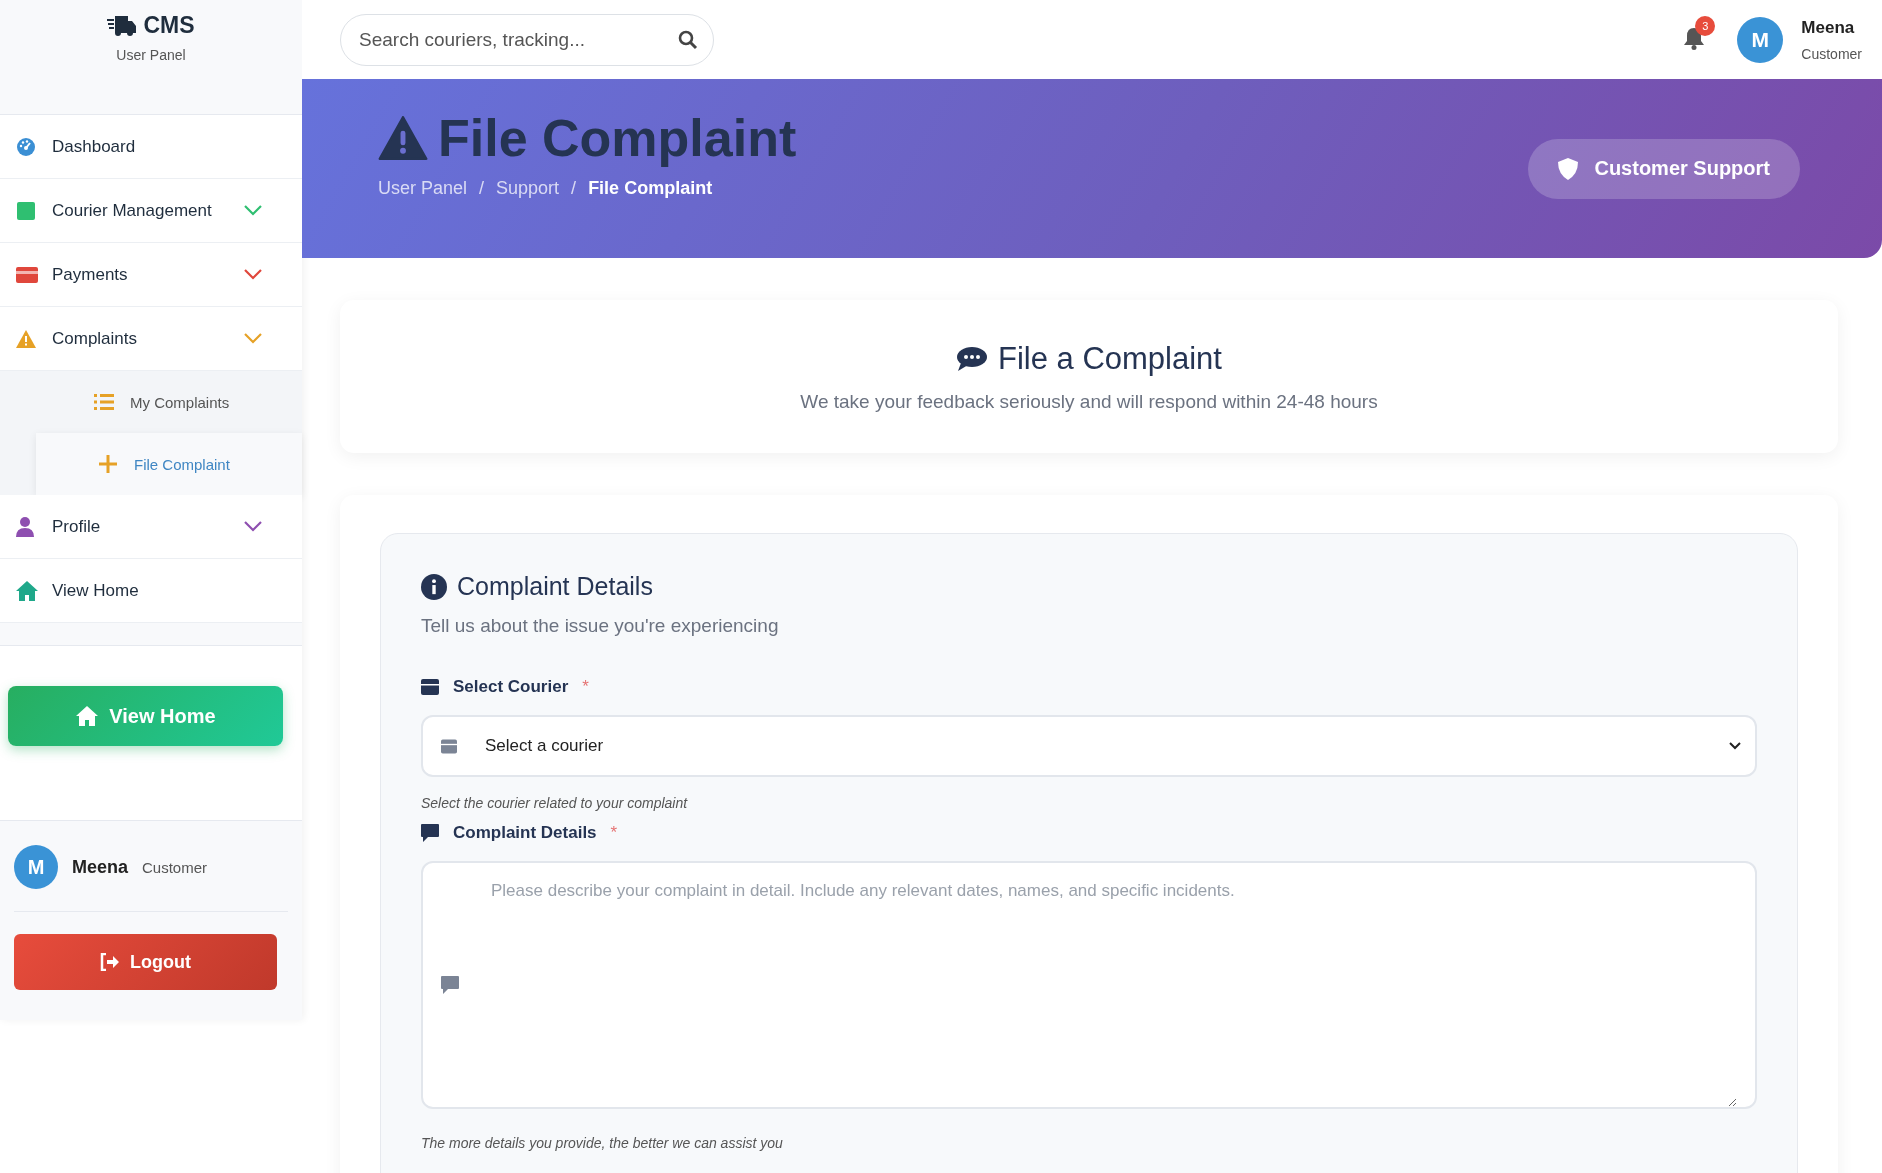  I want to click on sidebar-item: Profile, so click(151, 527).